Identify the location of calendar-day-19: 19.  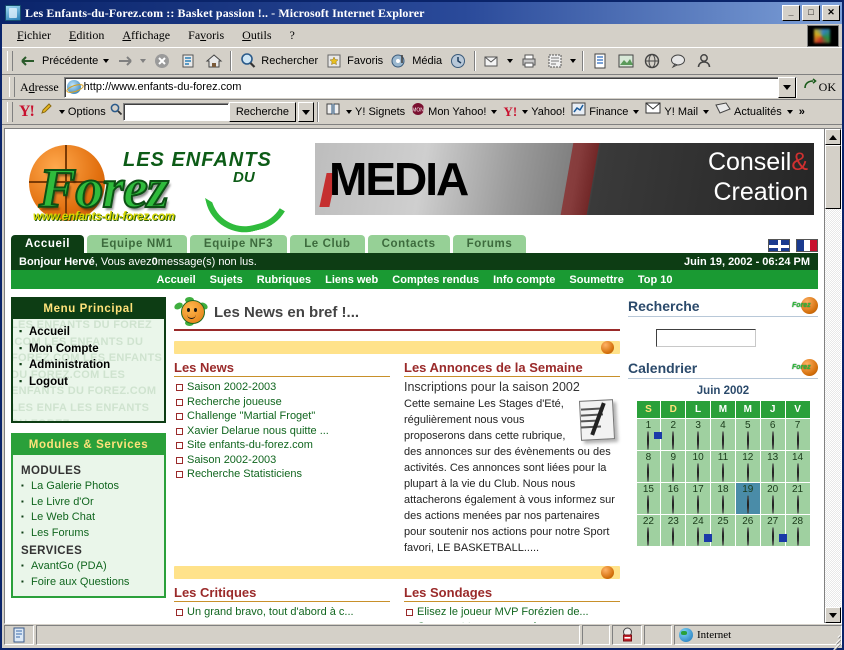
(747, 498).